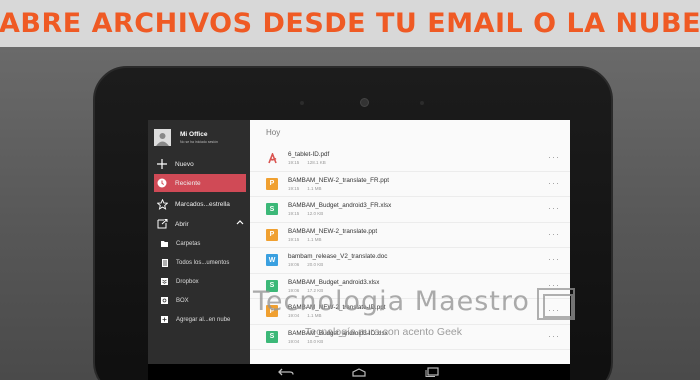  I want to click on nav-item-label: Abrir, so click(182, 224).